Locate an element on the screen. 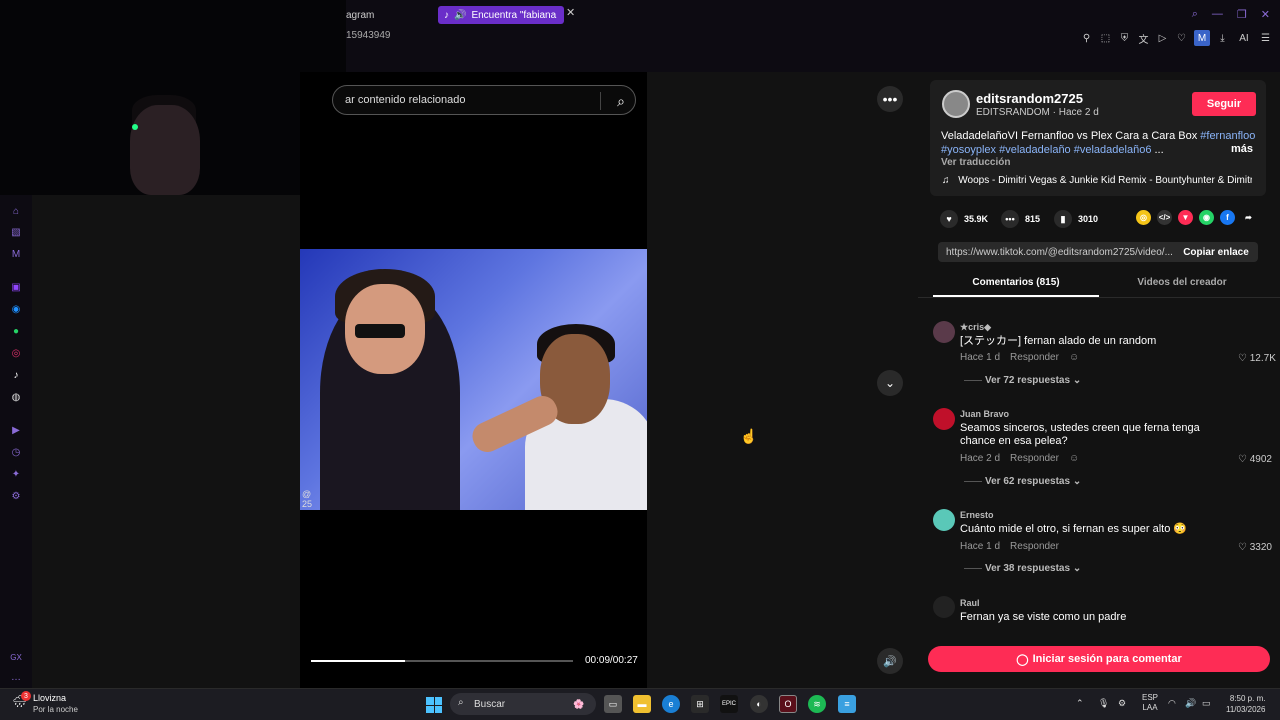 Image resolution: width=1280 pixels, height=720 pixels. play-icon: ▷ is located at coordinates (1162, 38).